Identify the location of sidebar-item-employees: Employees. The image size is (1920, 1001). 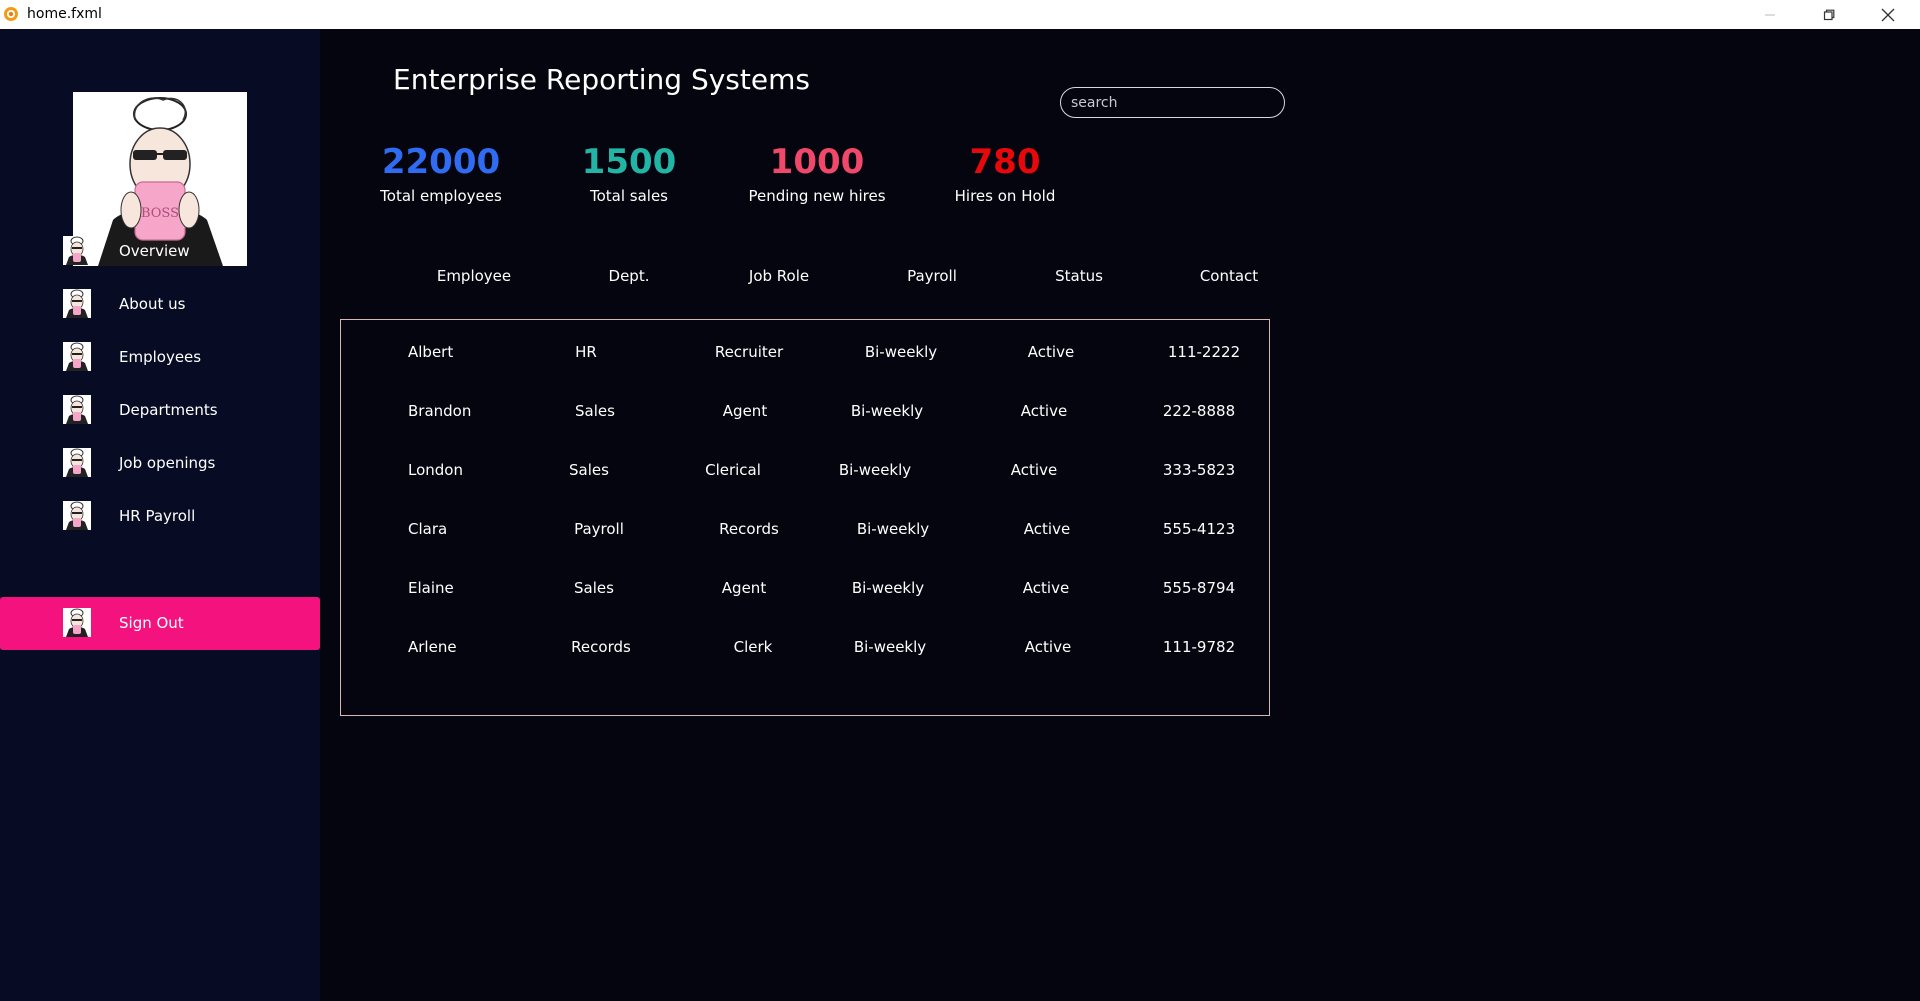
(160, 357).